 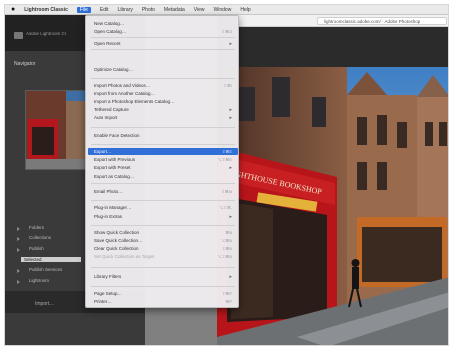 I want to click on menu-item-export-preset: Export with Preset ▸, so click(x=163, y=167).